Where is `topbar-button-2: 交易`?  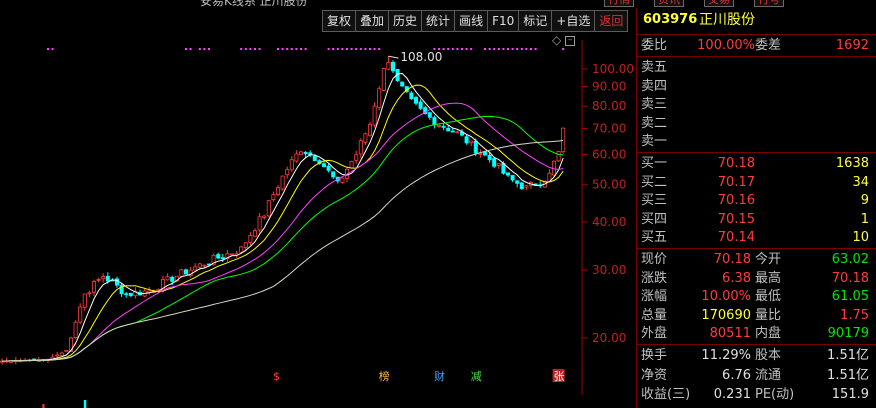 topbar-button-2: 交易 is located at coordinates (719, 3).